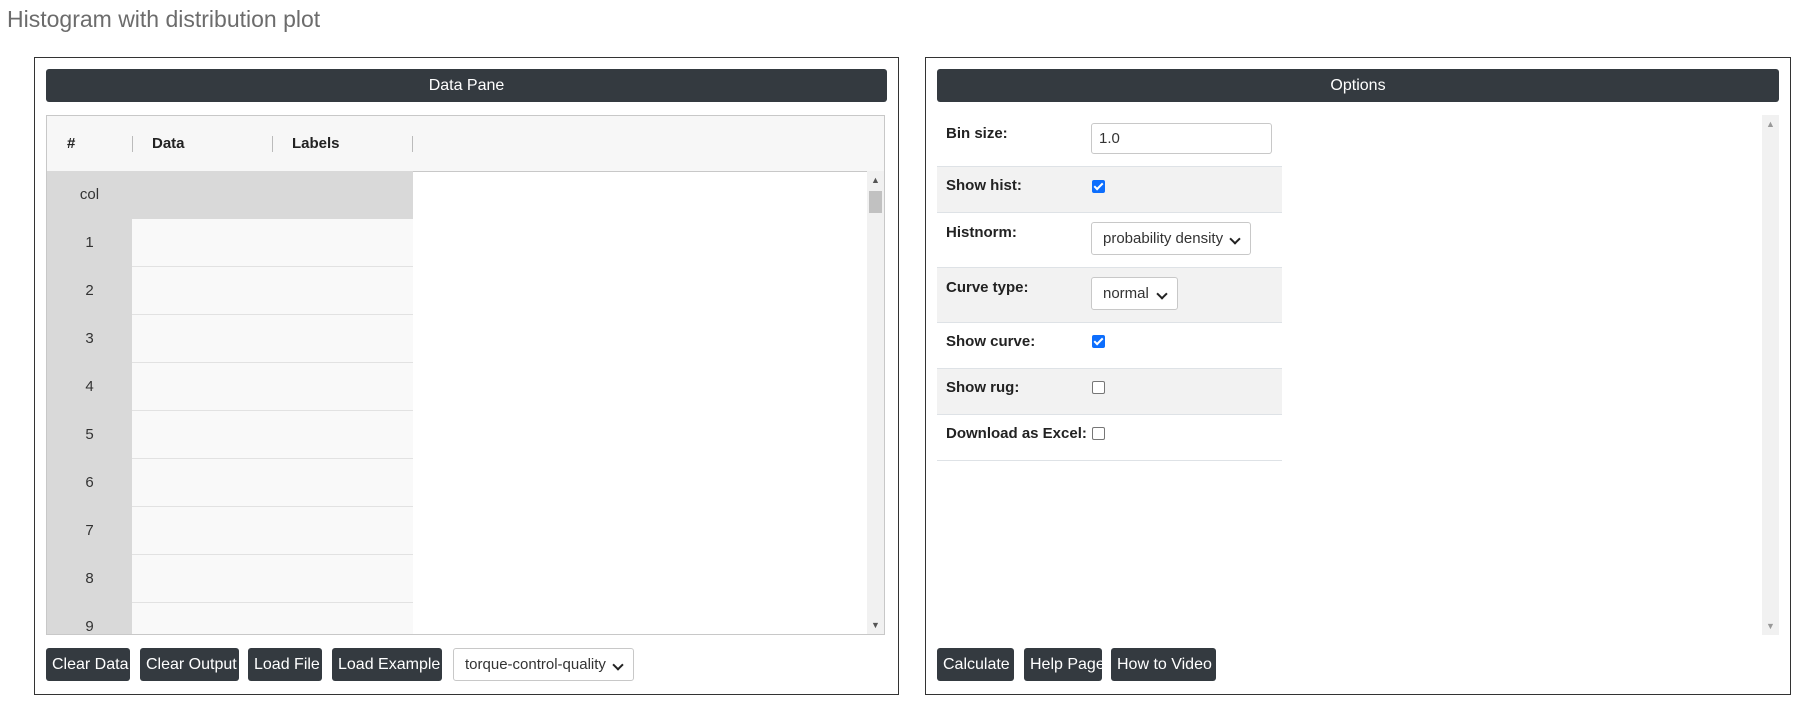 Image resolution: width=1801 pixels, height=728 pixels. Describe the element at coordinates (1181, 138) in the screenshot. I see `bin-size-input: 1.0` at that location.